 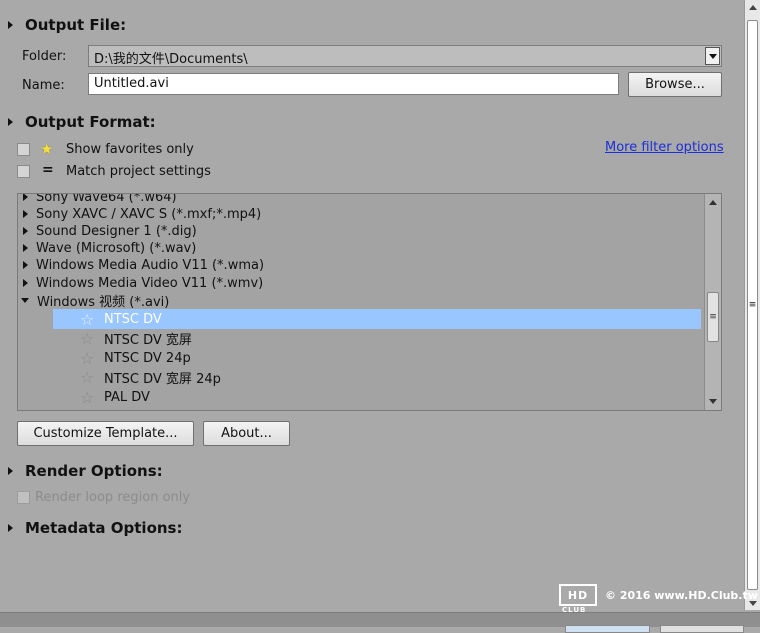 What do you see at coordinates (171, 59) in the screenshot?
I see `folder-value: D:\我的文件\Documents\` at bounding box center [171, 59].